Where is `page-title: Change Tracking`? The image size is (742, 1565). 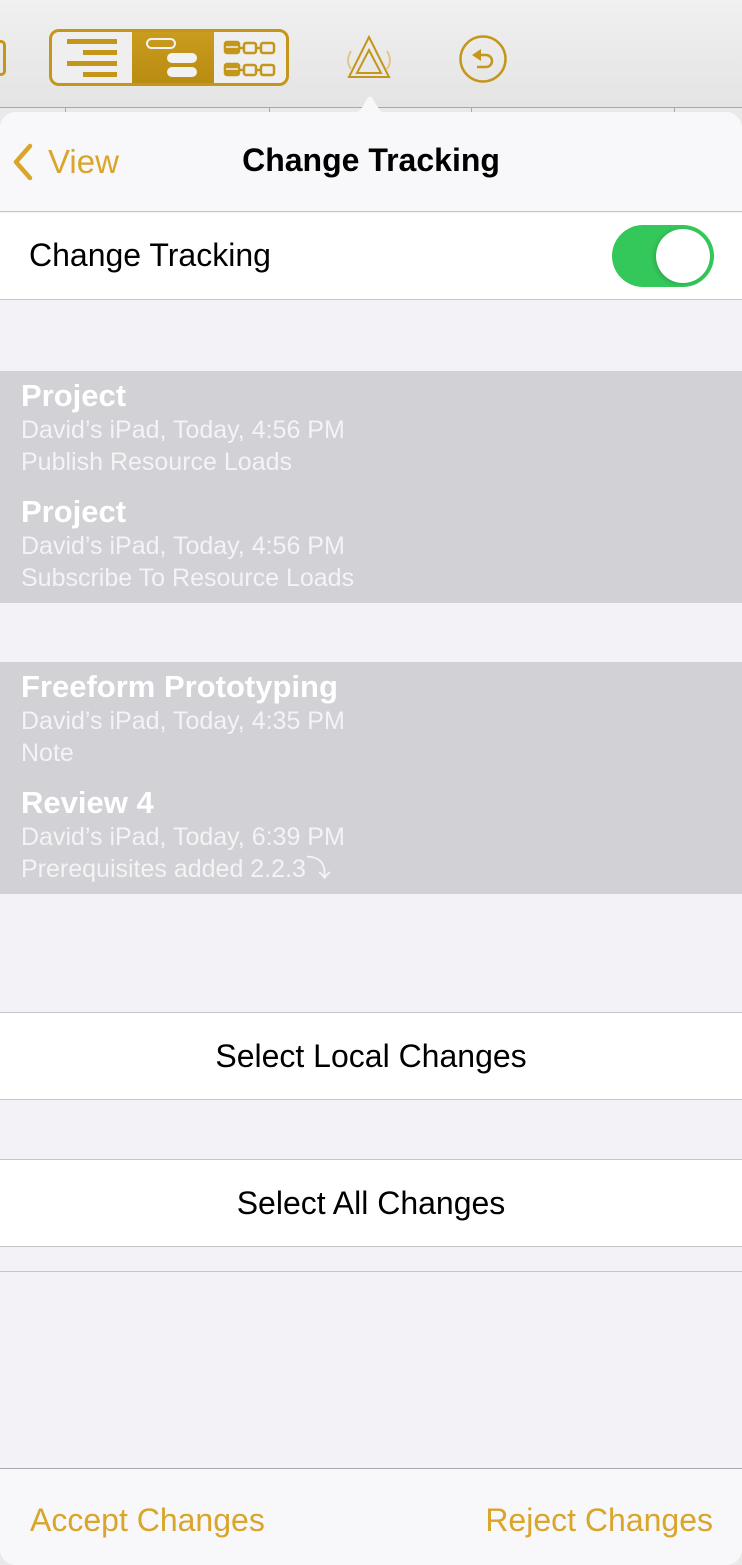 page-title: Change Tracking is located at coordinates (371, 160).